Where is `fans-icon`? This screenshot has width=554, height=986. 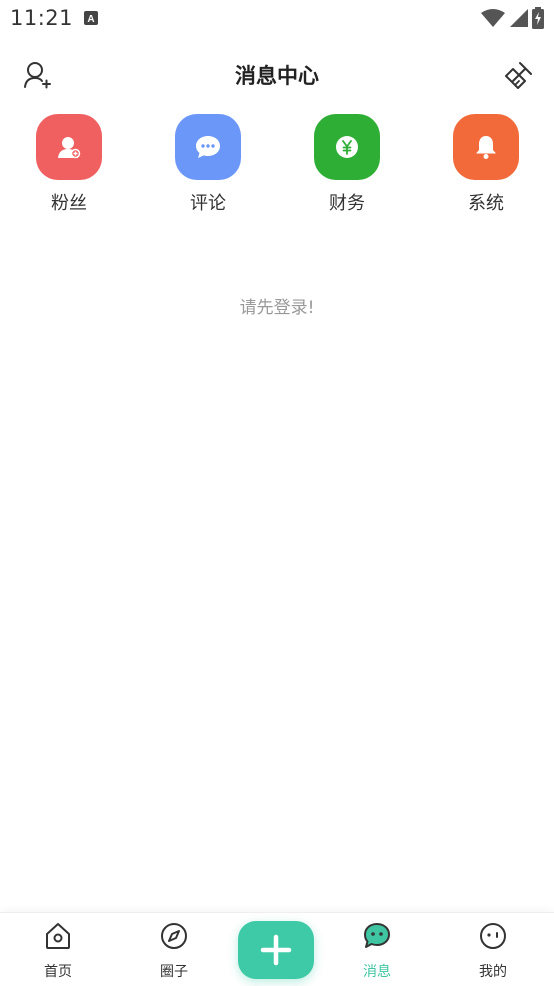
fans-icon is located at coordinates (69, 147).